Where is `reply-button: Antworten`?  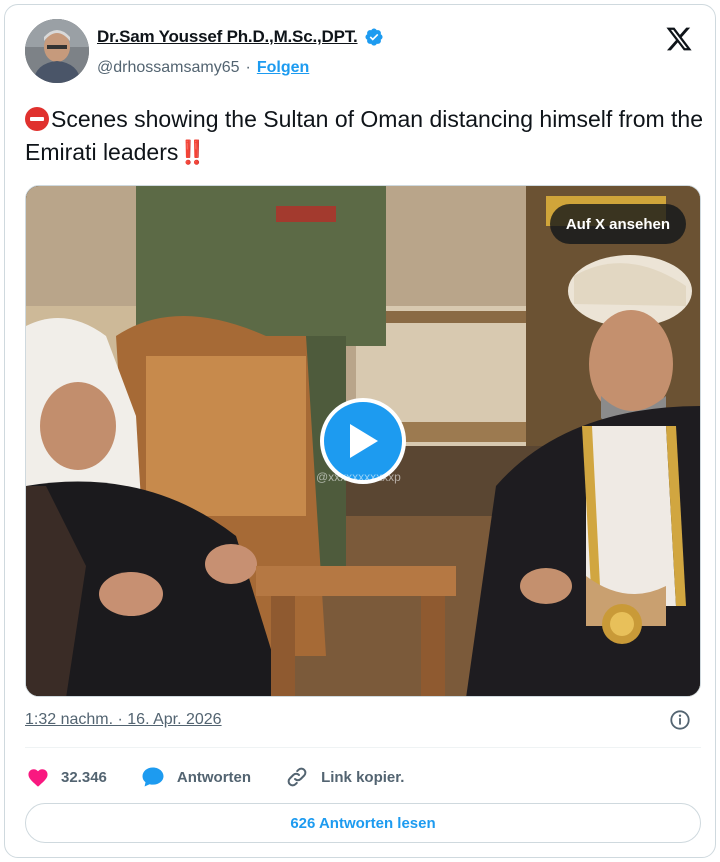
reply-button: Antworten is located at coordinates (196, 777).